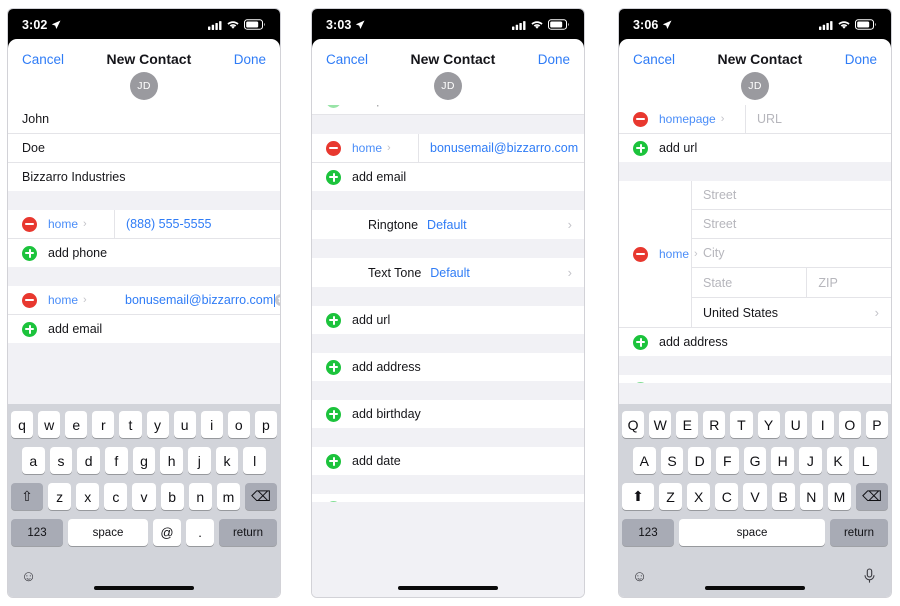  I want to click on key-m: m, so click(228, 496).